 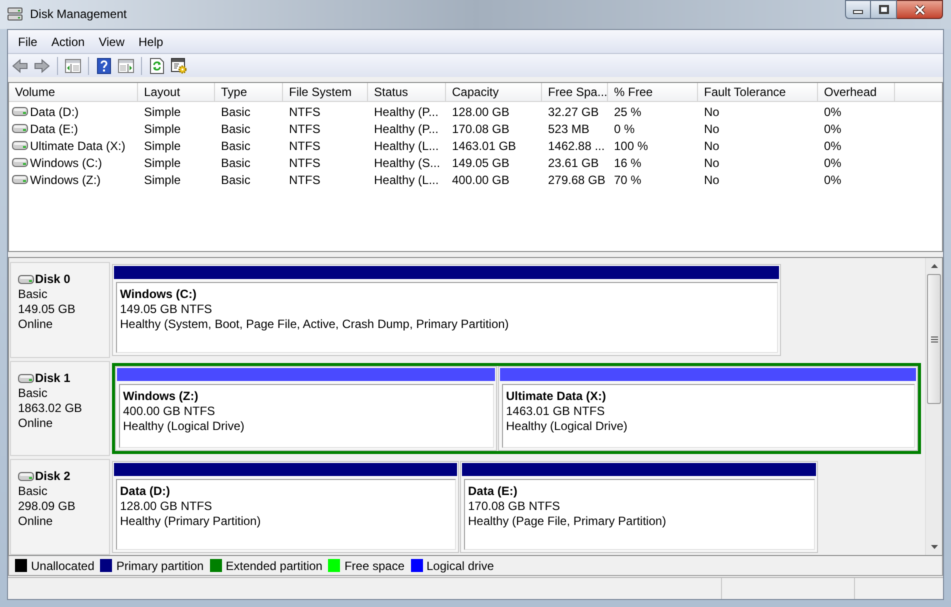 What do you see at coordinates (27, 42) in the screenshot?
I see `menu-item: File` at bounding box center [27, 42].